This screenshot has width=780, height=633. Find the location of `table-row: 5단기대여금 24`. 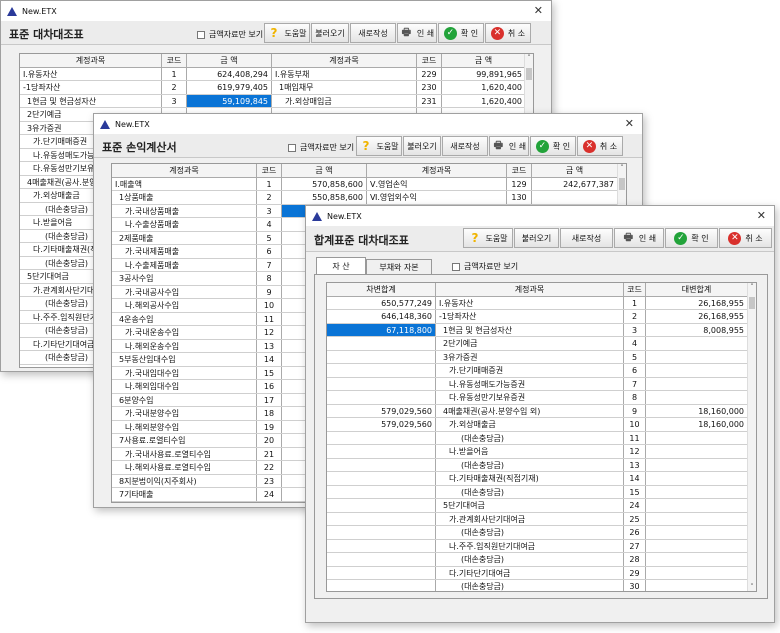

table-row: 5단기대여금 24 is located at coordinates (541, 506).